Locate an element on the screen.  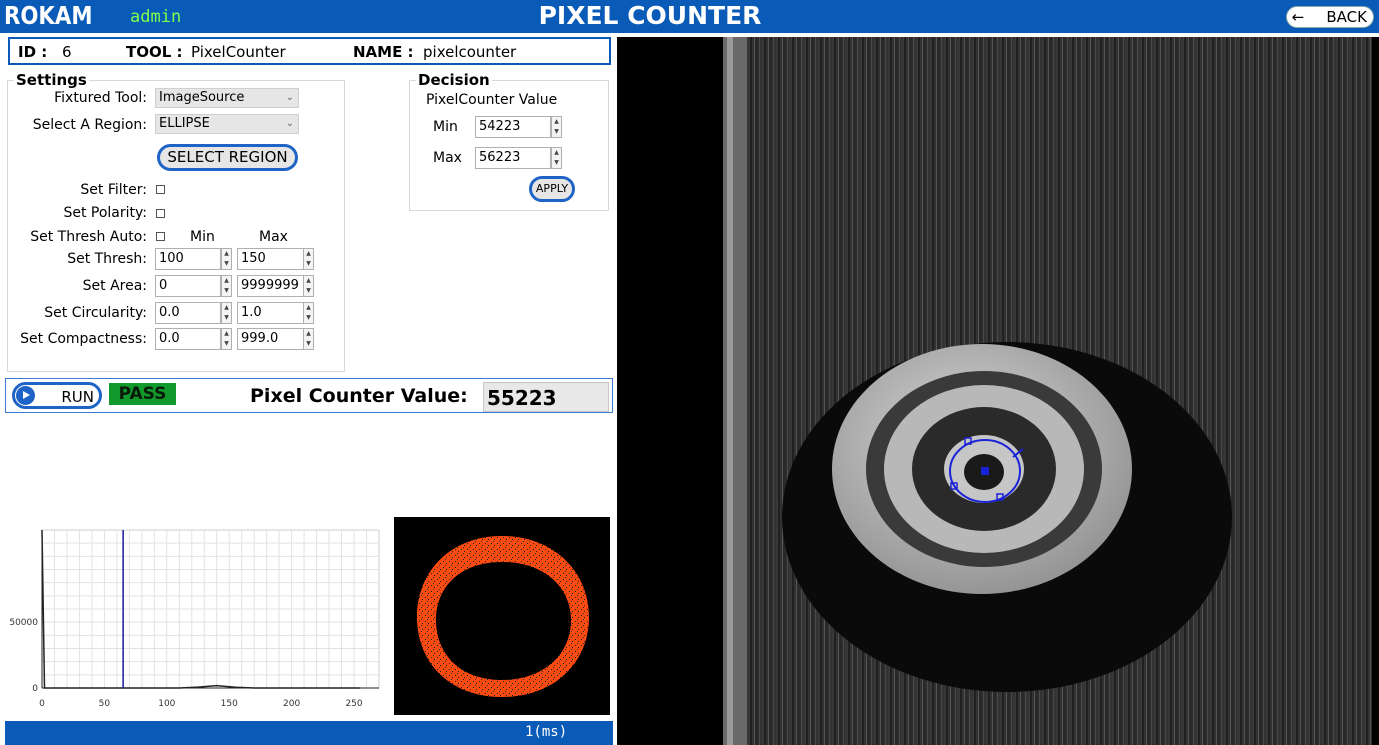
decision-max-input: 56223 is located at coordinates (513, 158).